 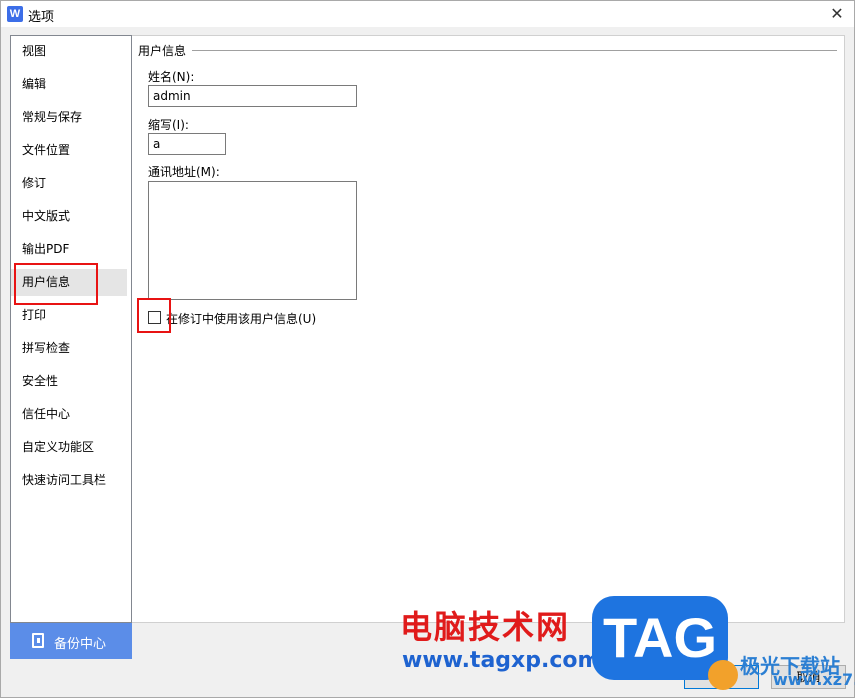 I want to click on wps-writer-icon: W, so click(x=15, y=14).